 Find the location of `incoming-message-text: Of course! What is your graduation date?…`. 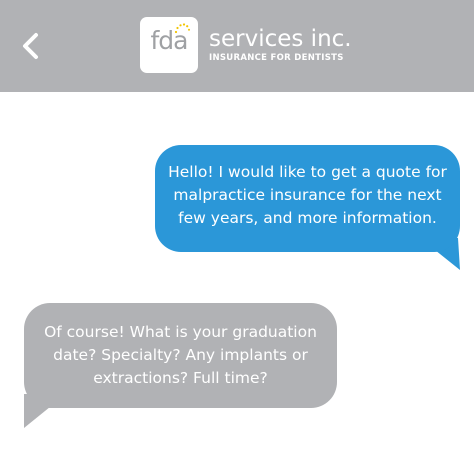

incoming-message-text: Of course! What is your graduation date?… is located at coordinates (180, 355).